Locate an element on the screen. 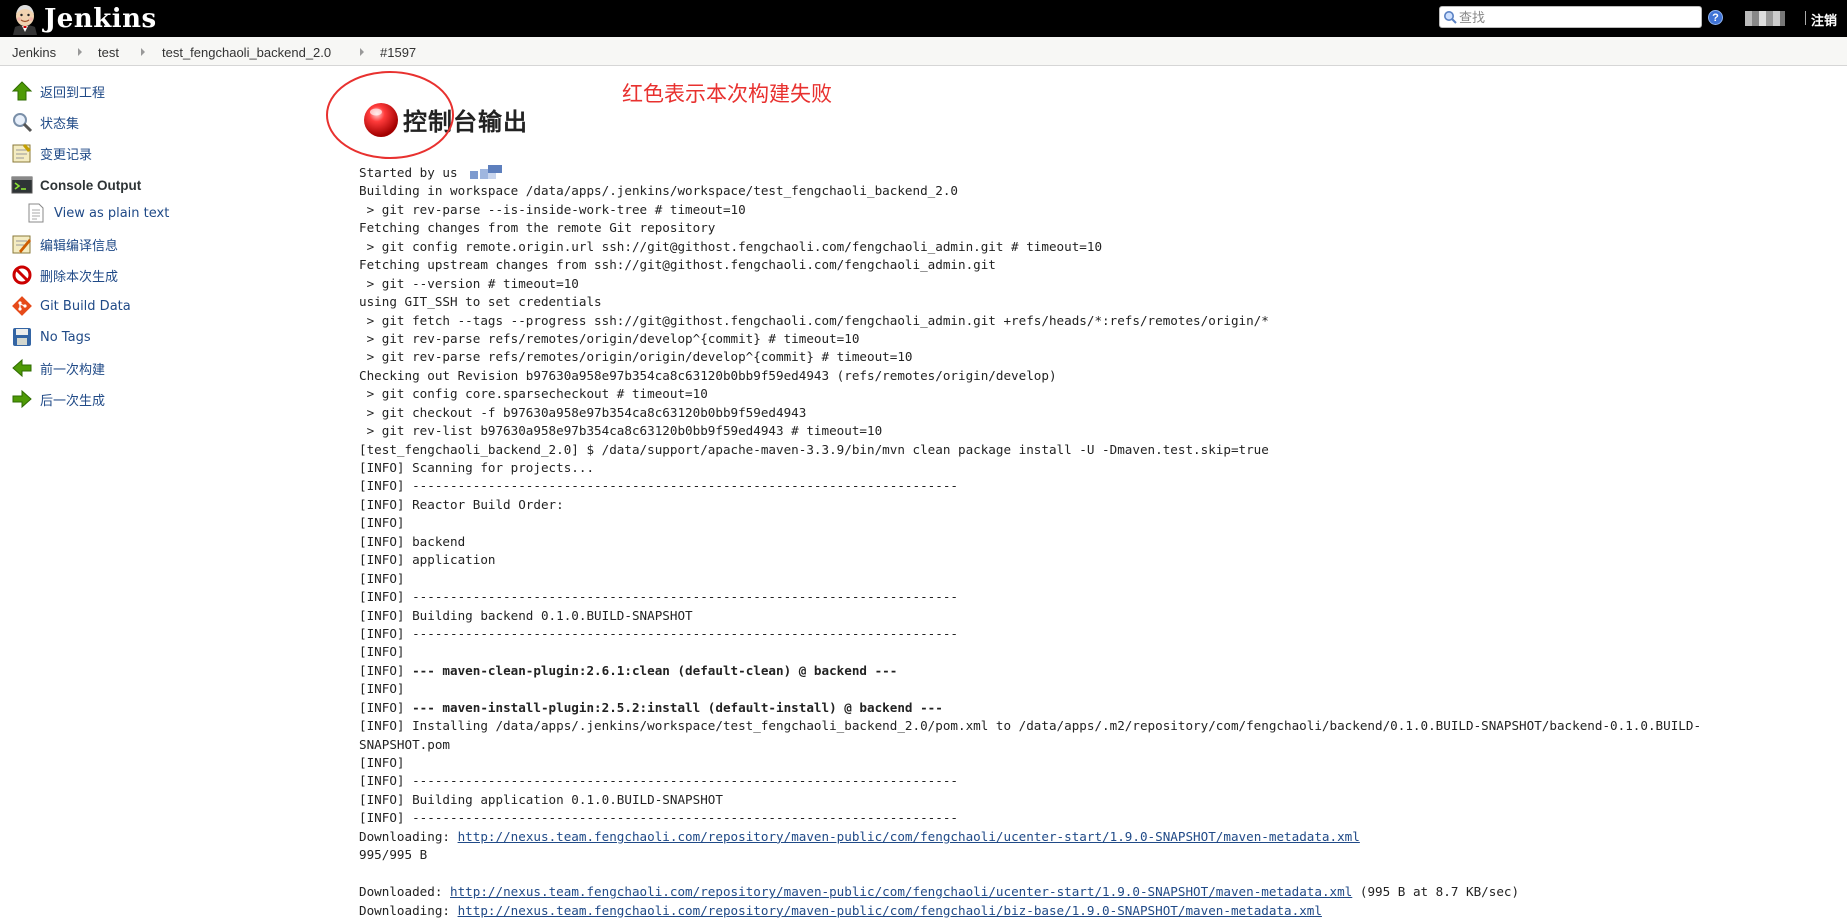 The width and height of the screenshot is (1847, 920). sidebar-item-plain-text: View as plain text is located at coordinates (97, 213).